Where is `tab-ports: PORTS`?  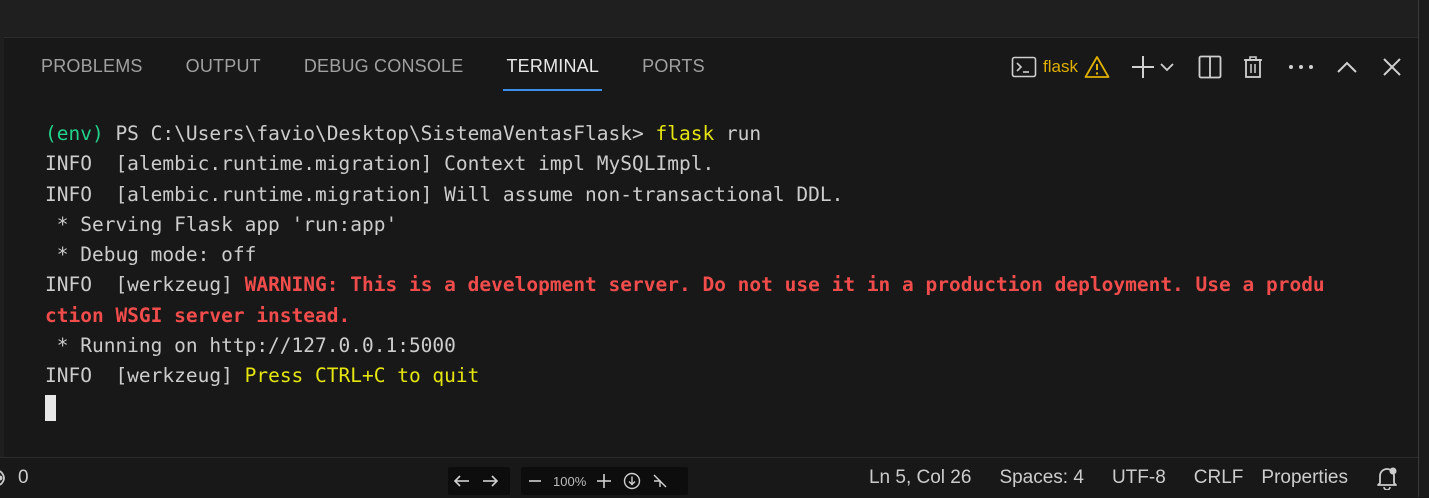 tab-ports: PORTS is located at coordinates (673, 66).